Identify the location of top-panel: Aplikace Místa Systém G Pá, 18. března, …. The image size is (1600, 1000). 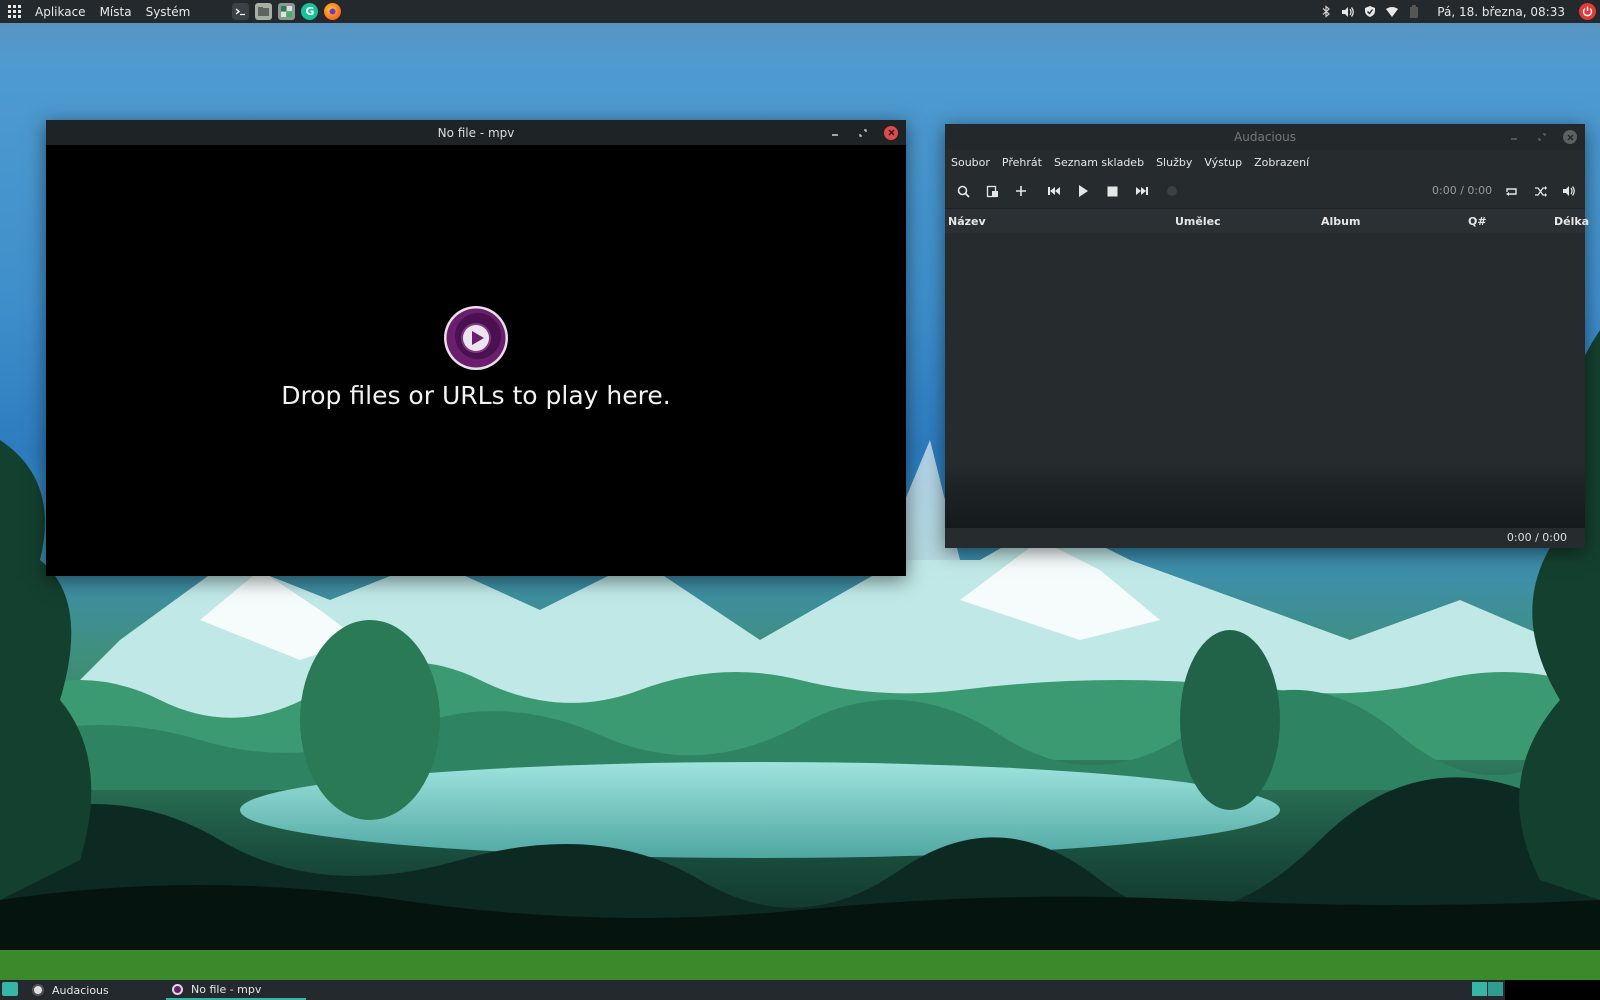
(800, 11).